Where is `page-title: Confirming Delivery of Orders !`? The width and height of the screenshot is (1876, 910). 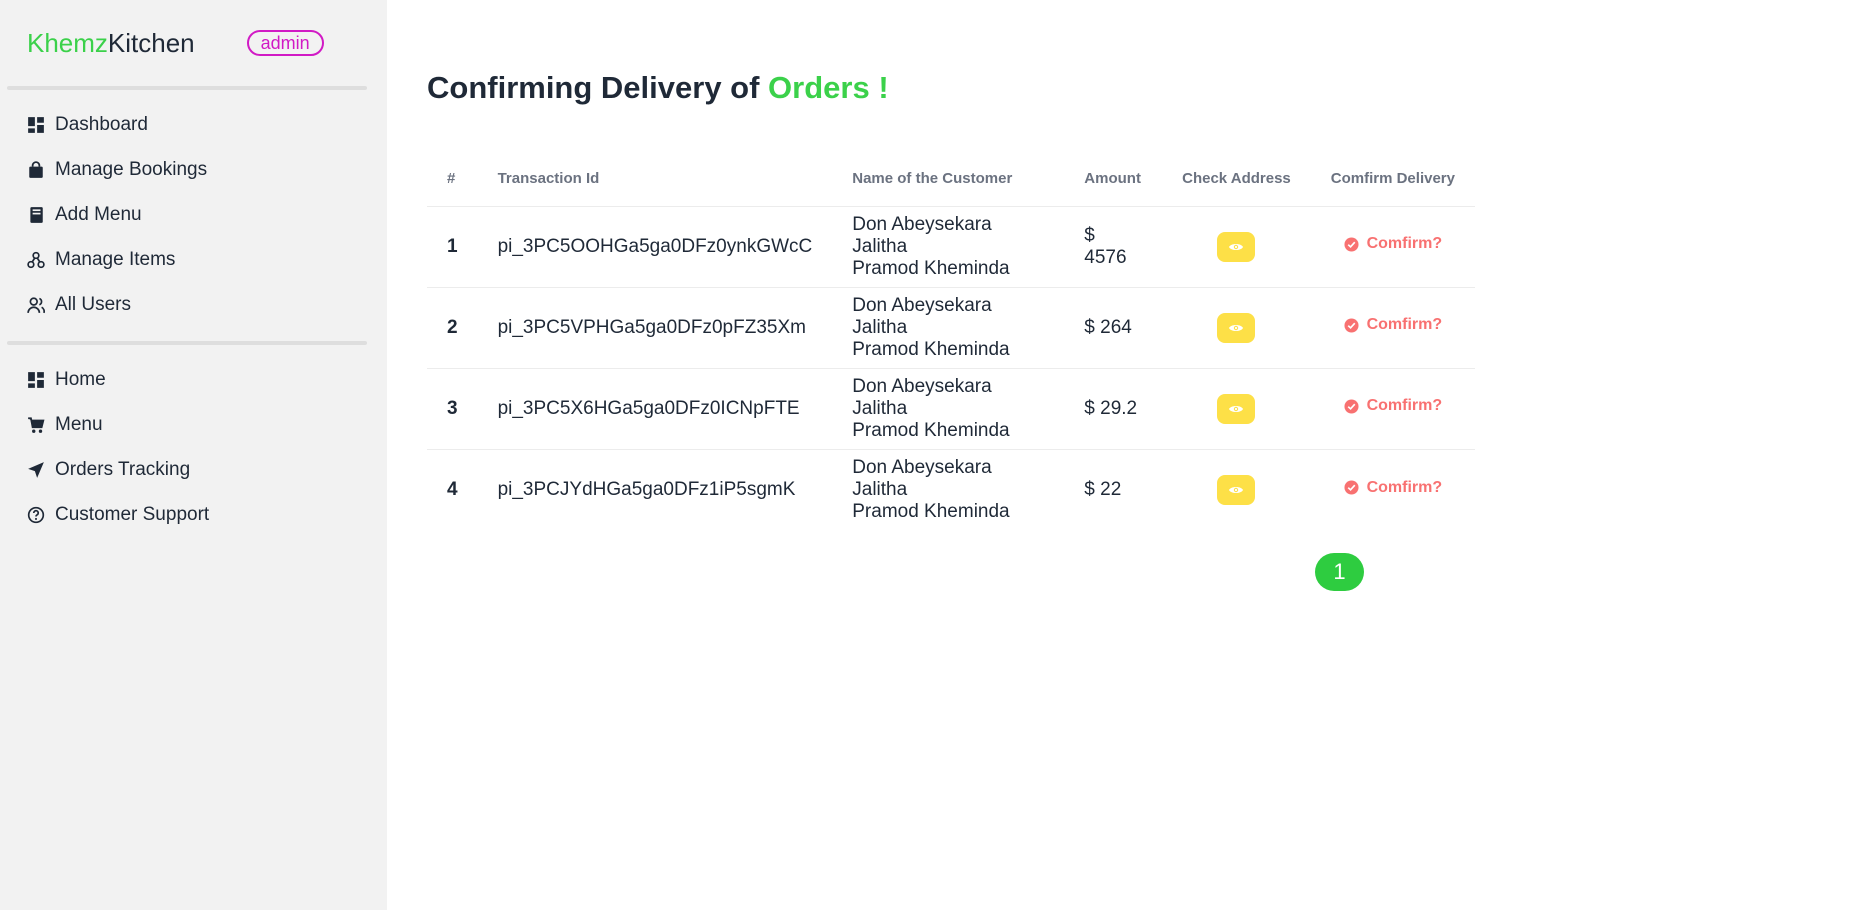 page-title: Confirming Delivery of Orders ! is located at coordinates (1151, 88).